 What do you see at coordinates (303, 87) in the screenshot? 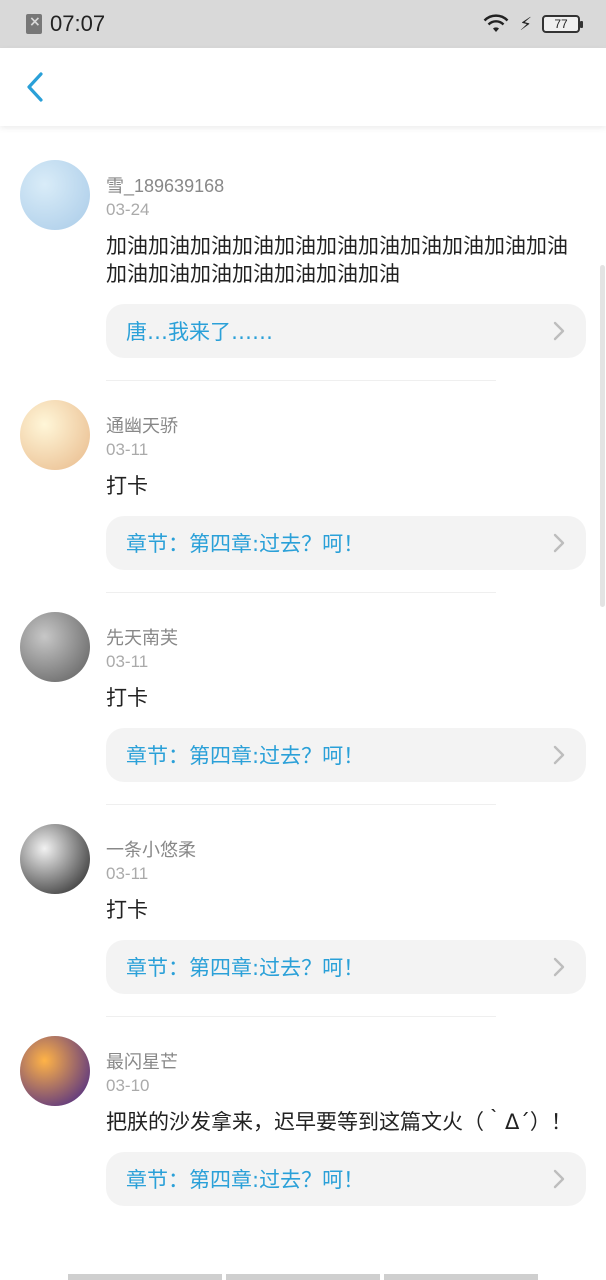
I see `nav-bar` at bounding box center [303, 87].